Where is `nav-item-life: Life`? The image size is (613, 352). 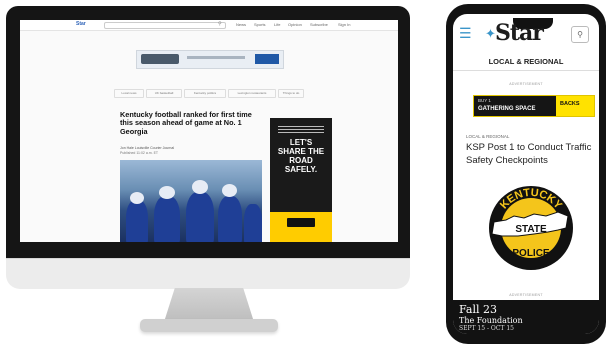 nav-item-life: Life is located at coordinates (277, 24).